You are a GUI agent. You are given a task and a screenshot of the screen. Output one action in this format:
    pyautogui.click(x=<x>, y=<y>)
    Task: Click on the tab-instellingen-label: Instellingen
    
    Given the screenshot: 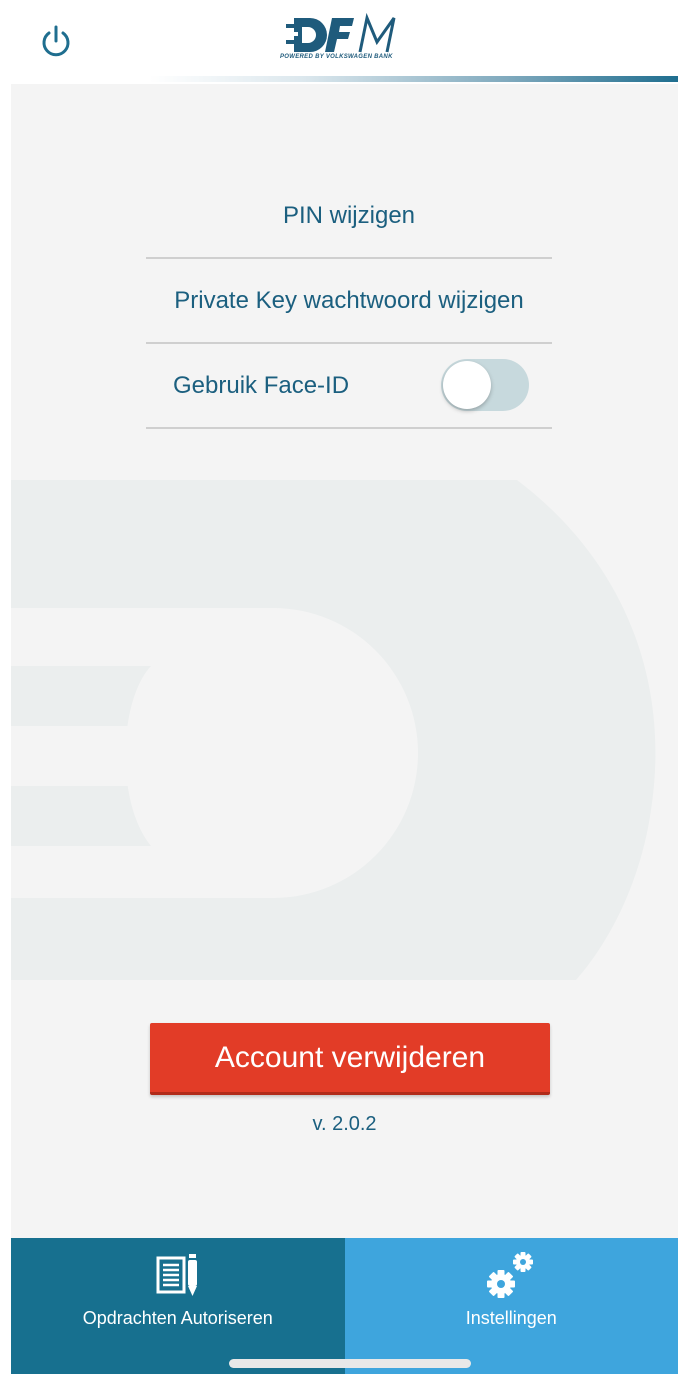 What is the action you would take?
    pyautogui.click(x=511, y=1318)
    